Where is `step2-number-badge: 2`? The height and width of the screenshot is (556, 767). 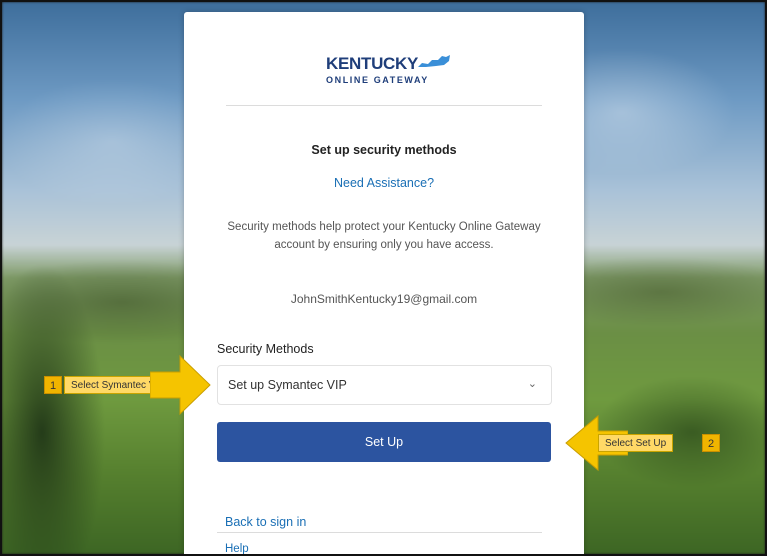
step2-number-badge: 2 is located at coordinates (711, 443).